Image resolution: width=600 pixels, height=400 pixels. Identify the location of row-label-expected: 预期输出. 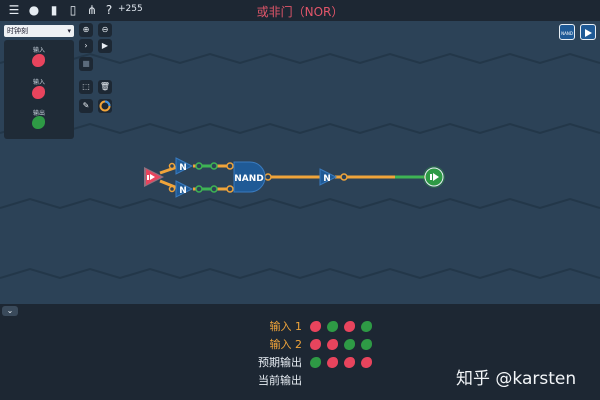
(280, 362).